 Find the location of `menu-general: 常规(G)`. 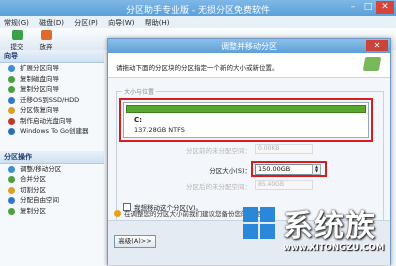

menu-general: 常规(G) is located at coordinates (16, 22).